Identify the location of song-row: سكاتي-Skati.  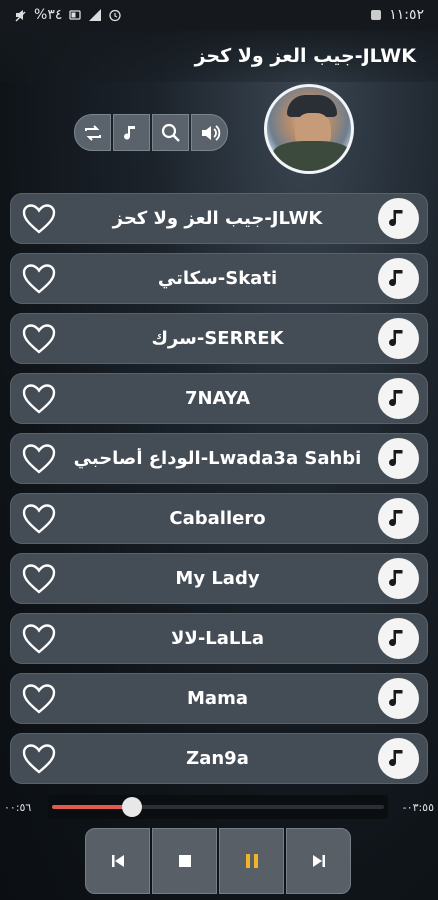
(219, 278).